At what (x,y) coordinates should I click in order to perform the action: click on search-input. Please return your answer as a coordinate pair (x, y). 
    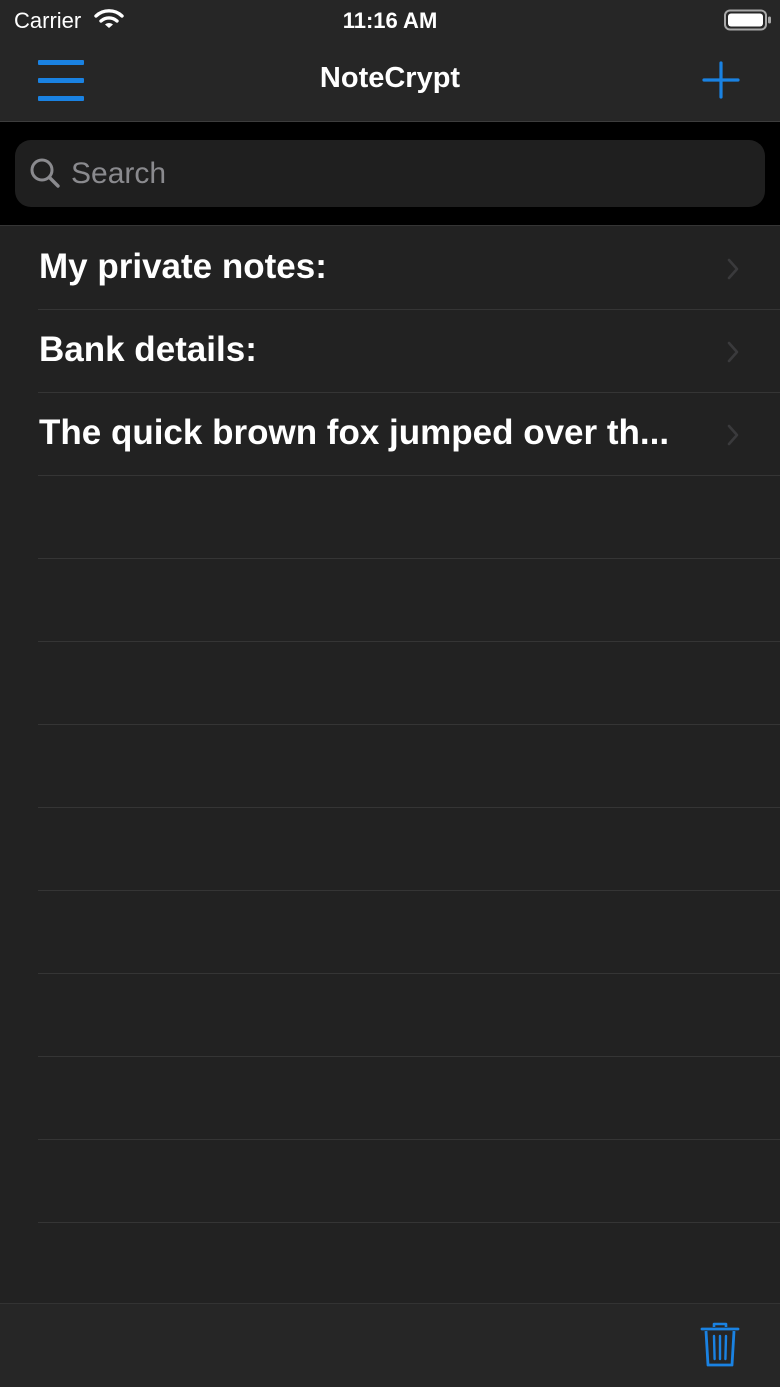
    Looking at the image, I should click on (411, 173).